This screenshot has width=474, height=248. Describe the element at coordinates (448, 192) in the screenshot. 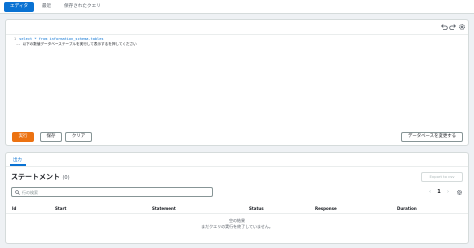

I see `chevron-right-icon: ›` at that location.